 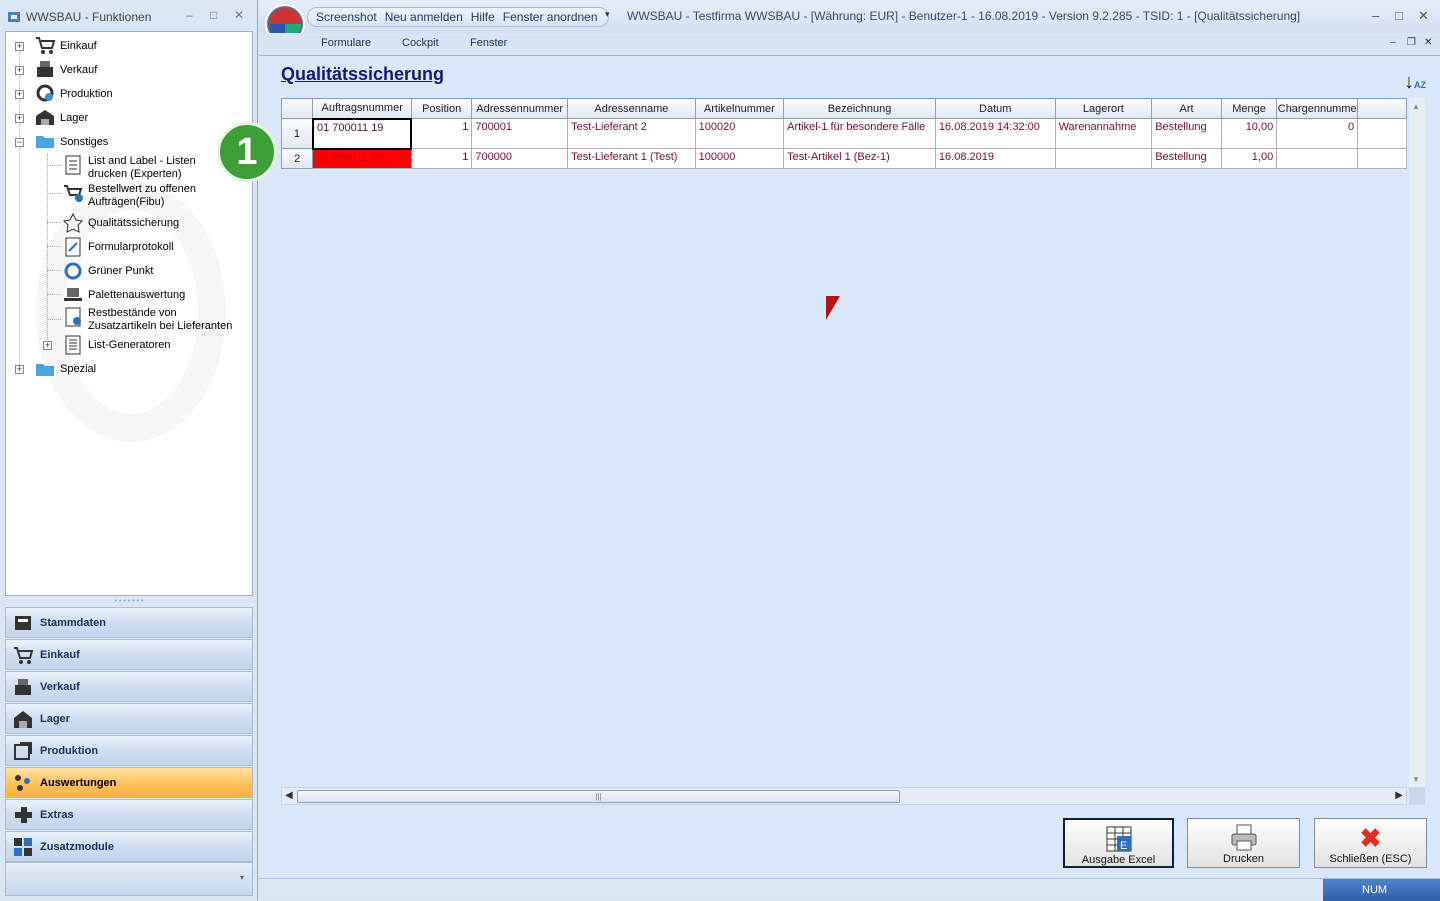 What do you see at coordinates (520, 158) in the screenshot?
I see `cell-adressennummer: 700000` at bounding box center [520, 158].